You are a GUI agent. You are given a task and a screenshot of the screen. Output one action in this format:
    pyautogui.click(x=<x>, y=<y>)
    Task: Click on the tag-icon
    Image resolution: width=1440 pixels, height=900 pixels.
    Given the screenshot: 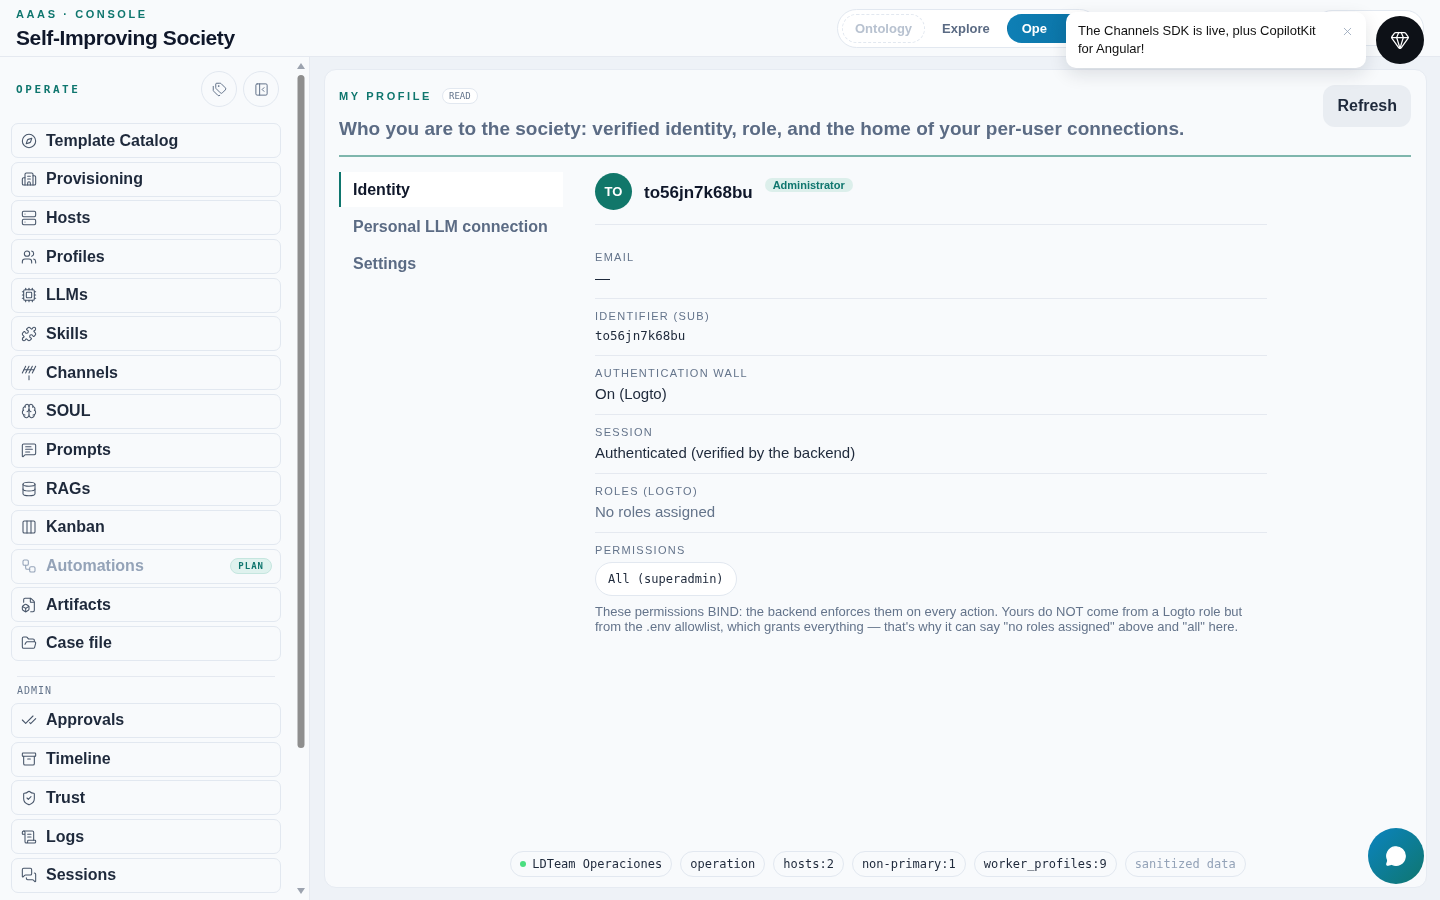 What is the action you would take?
    pyautogui.click(x=219, y=89)
    